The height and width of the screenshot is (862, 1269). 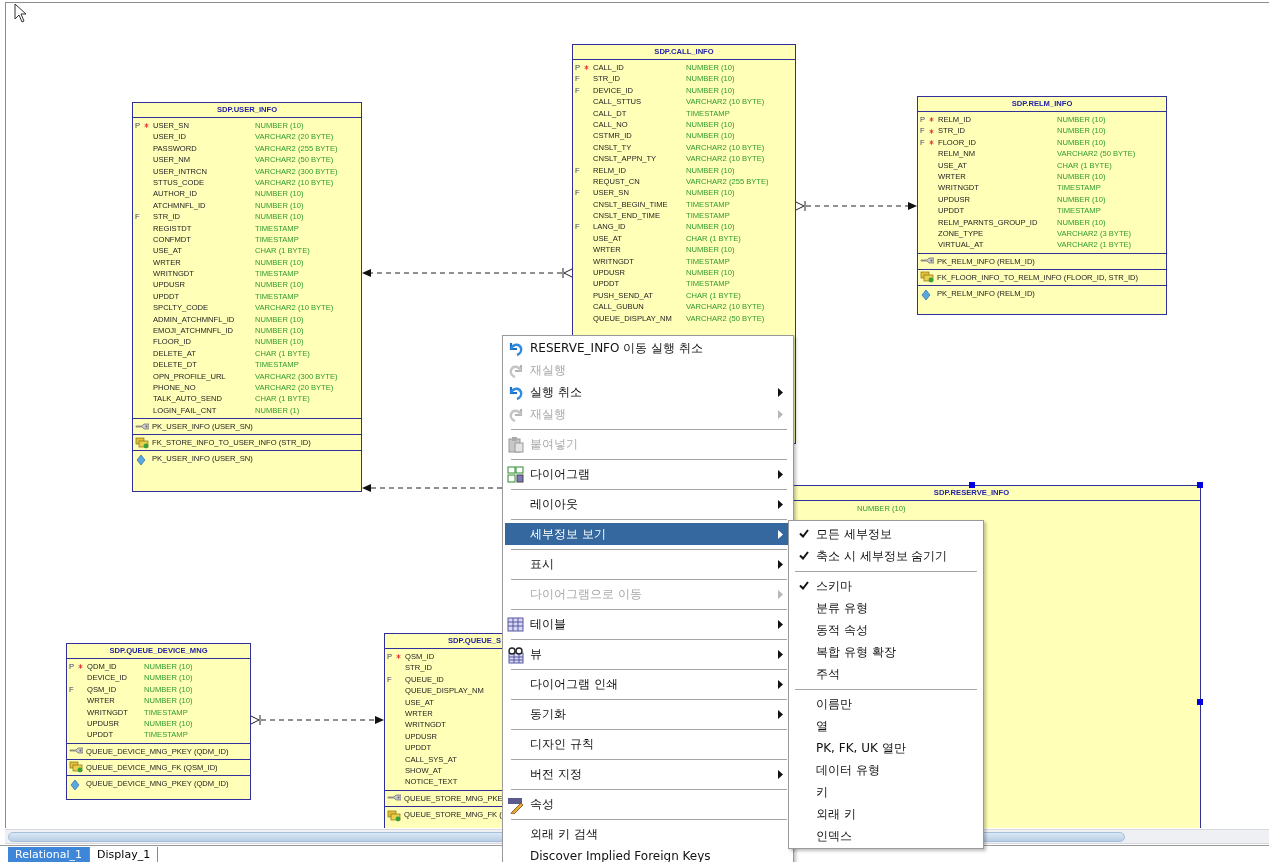 What do you see at coordinates (886, 608) in the screenshot?
I see `menu-item: 분류 유형` at bounding box center [886, 608].